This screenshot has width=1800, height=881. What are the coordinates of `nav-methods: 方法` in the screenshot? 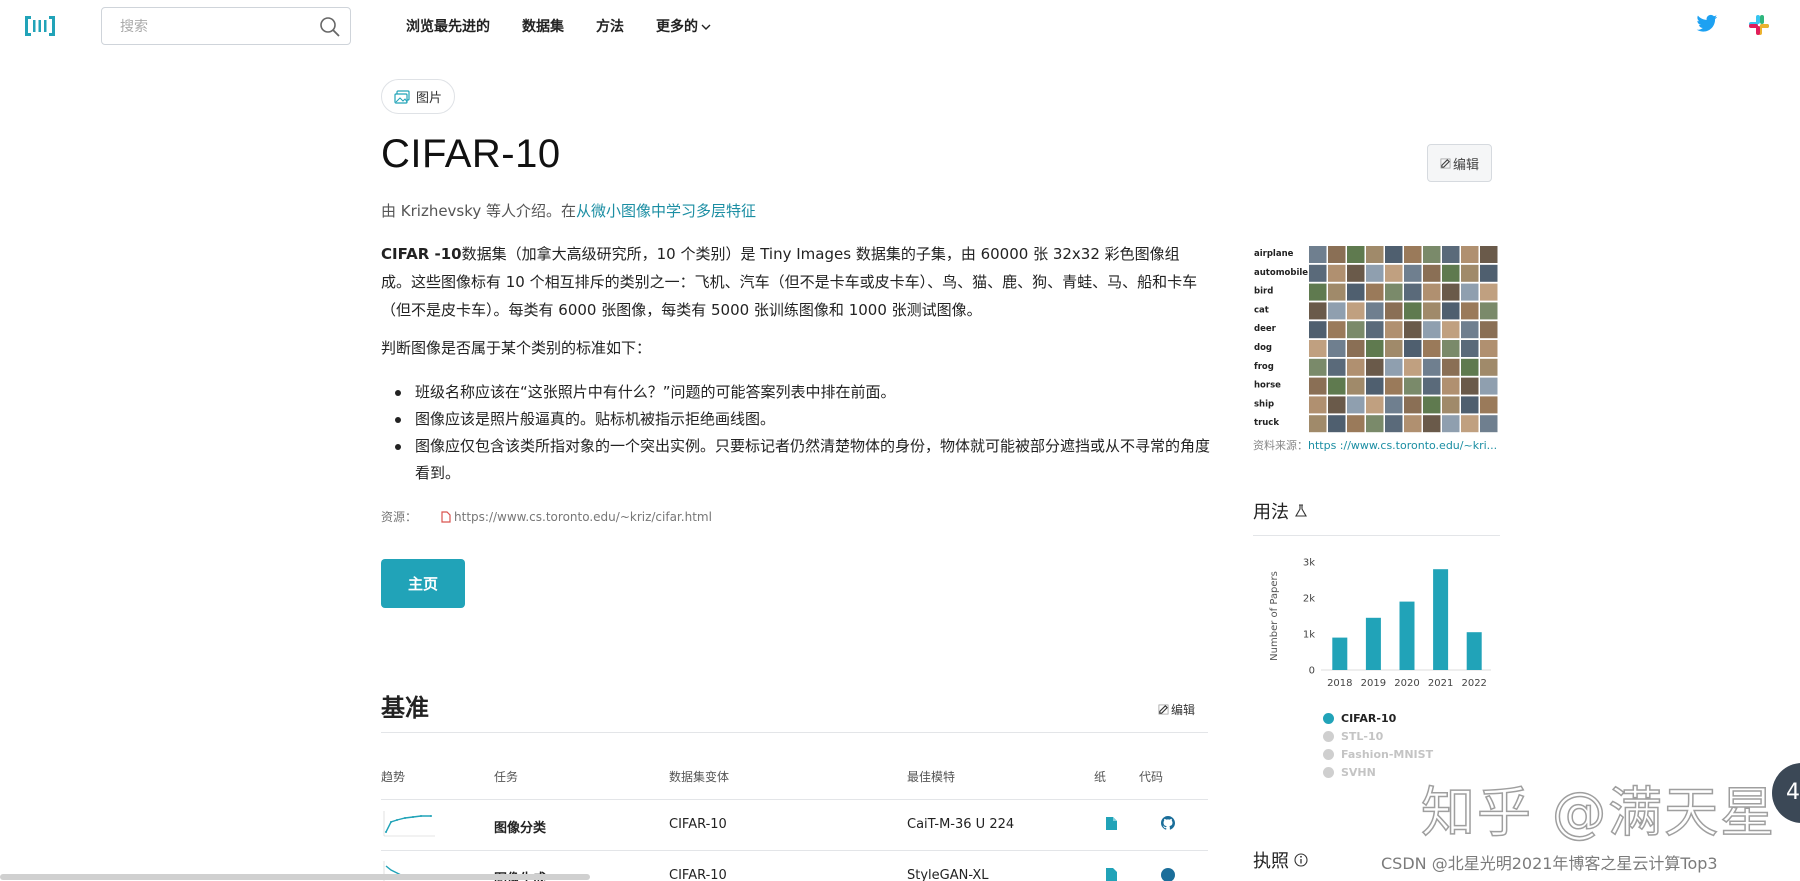 It's located at (610, 26).